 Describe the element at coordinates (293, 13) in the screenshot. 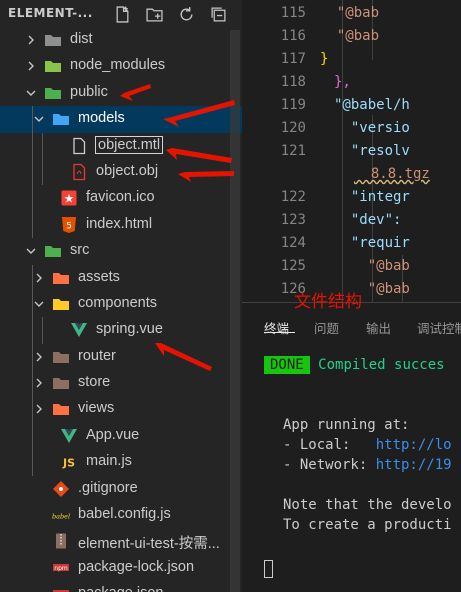

I see `line-number: 115` at that location.